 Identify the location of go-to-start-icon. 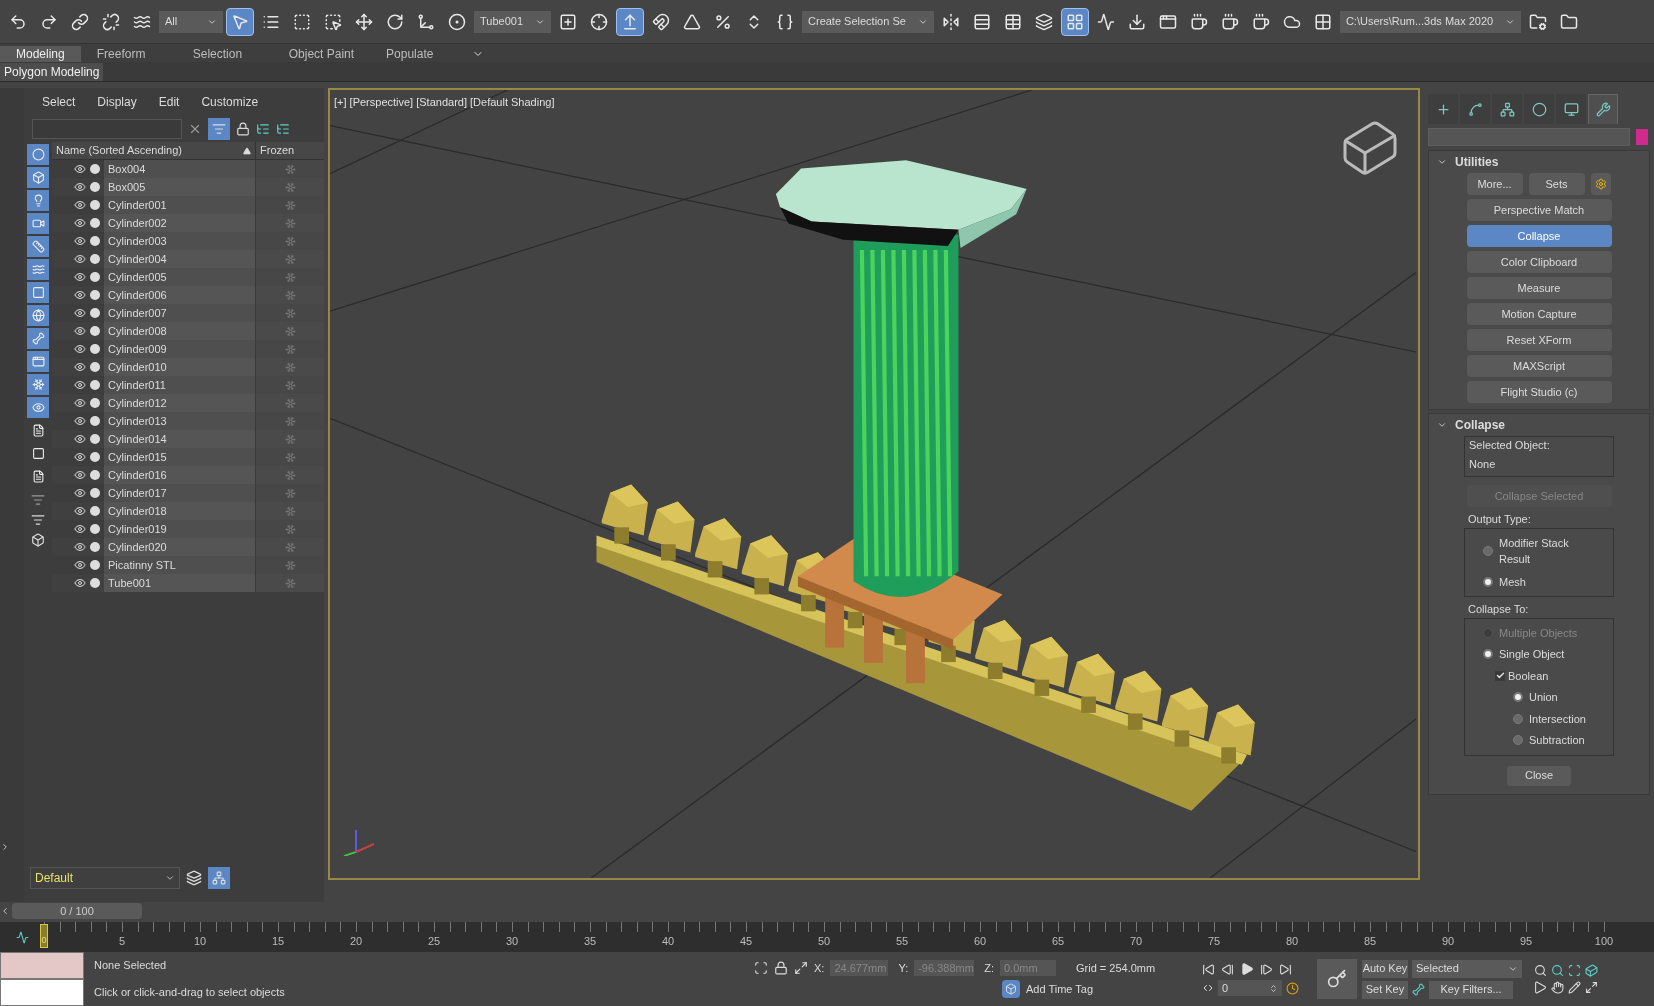
(1208, 969).